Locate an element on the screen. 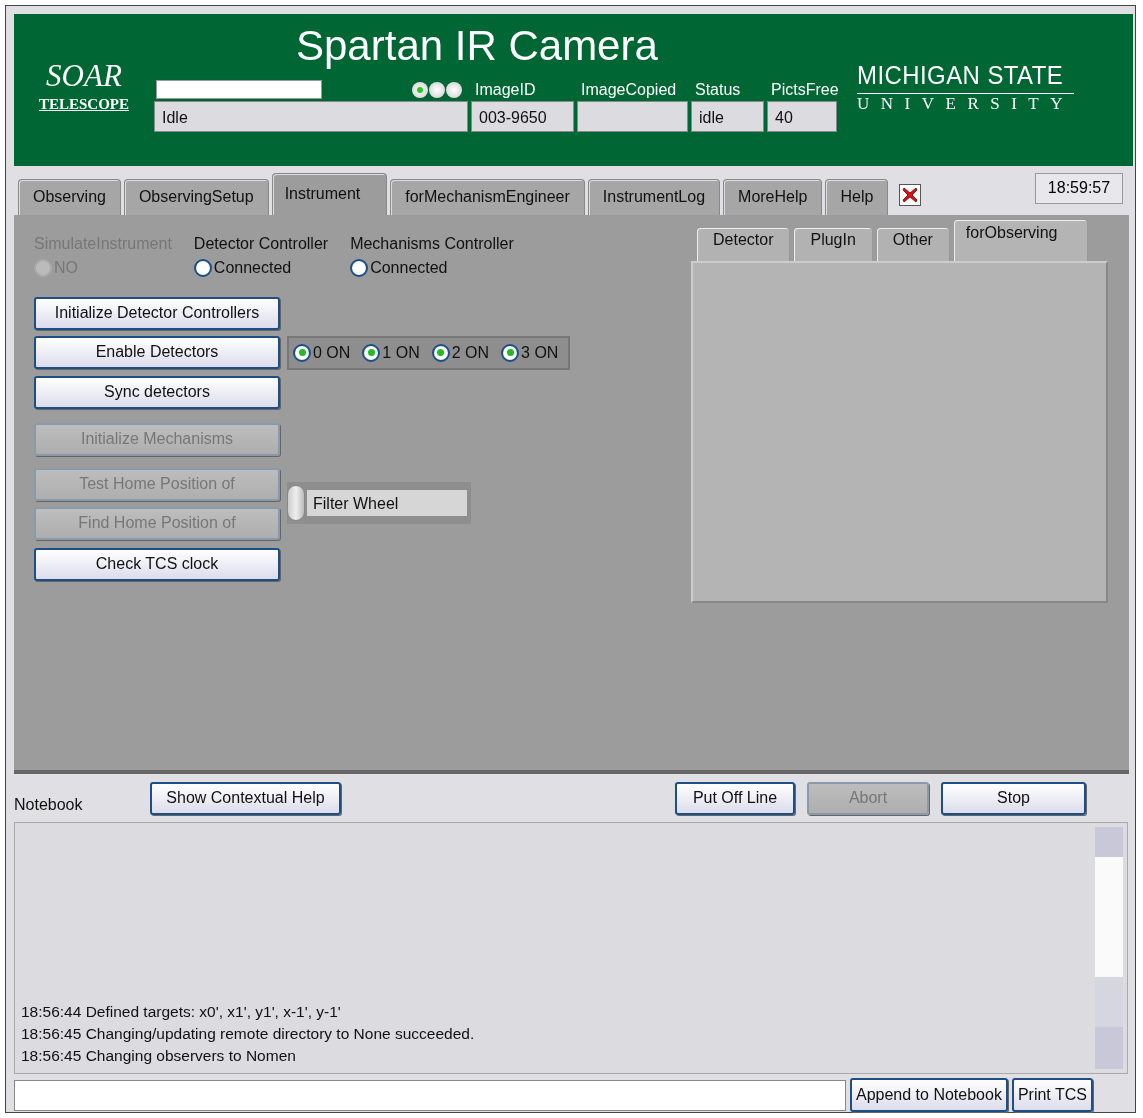 The width and height of the screenshot is (1143, 1118). log-line: 18:56:44 Defined targets: x0', x1', y1', x-1', y-1' is located at coordinates (181, 1012).